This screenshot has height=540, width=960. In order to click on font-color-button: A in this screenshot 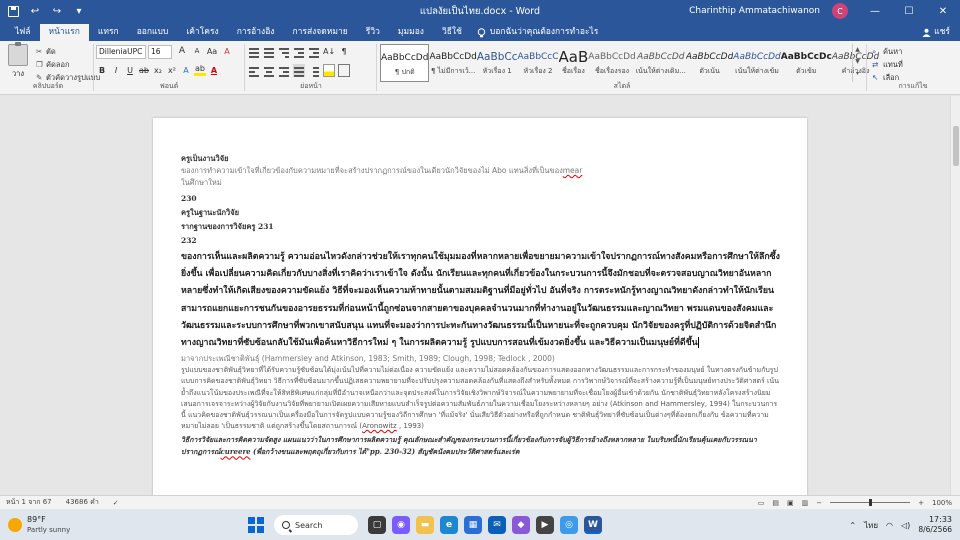, I will do `click(214, 70)`.